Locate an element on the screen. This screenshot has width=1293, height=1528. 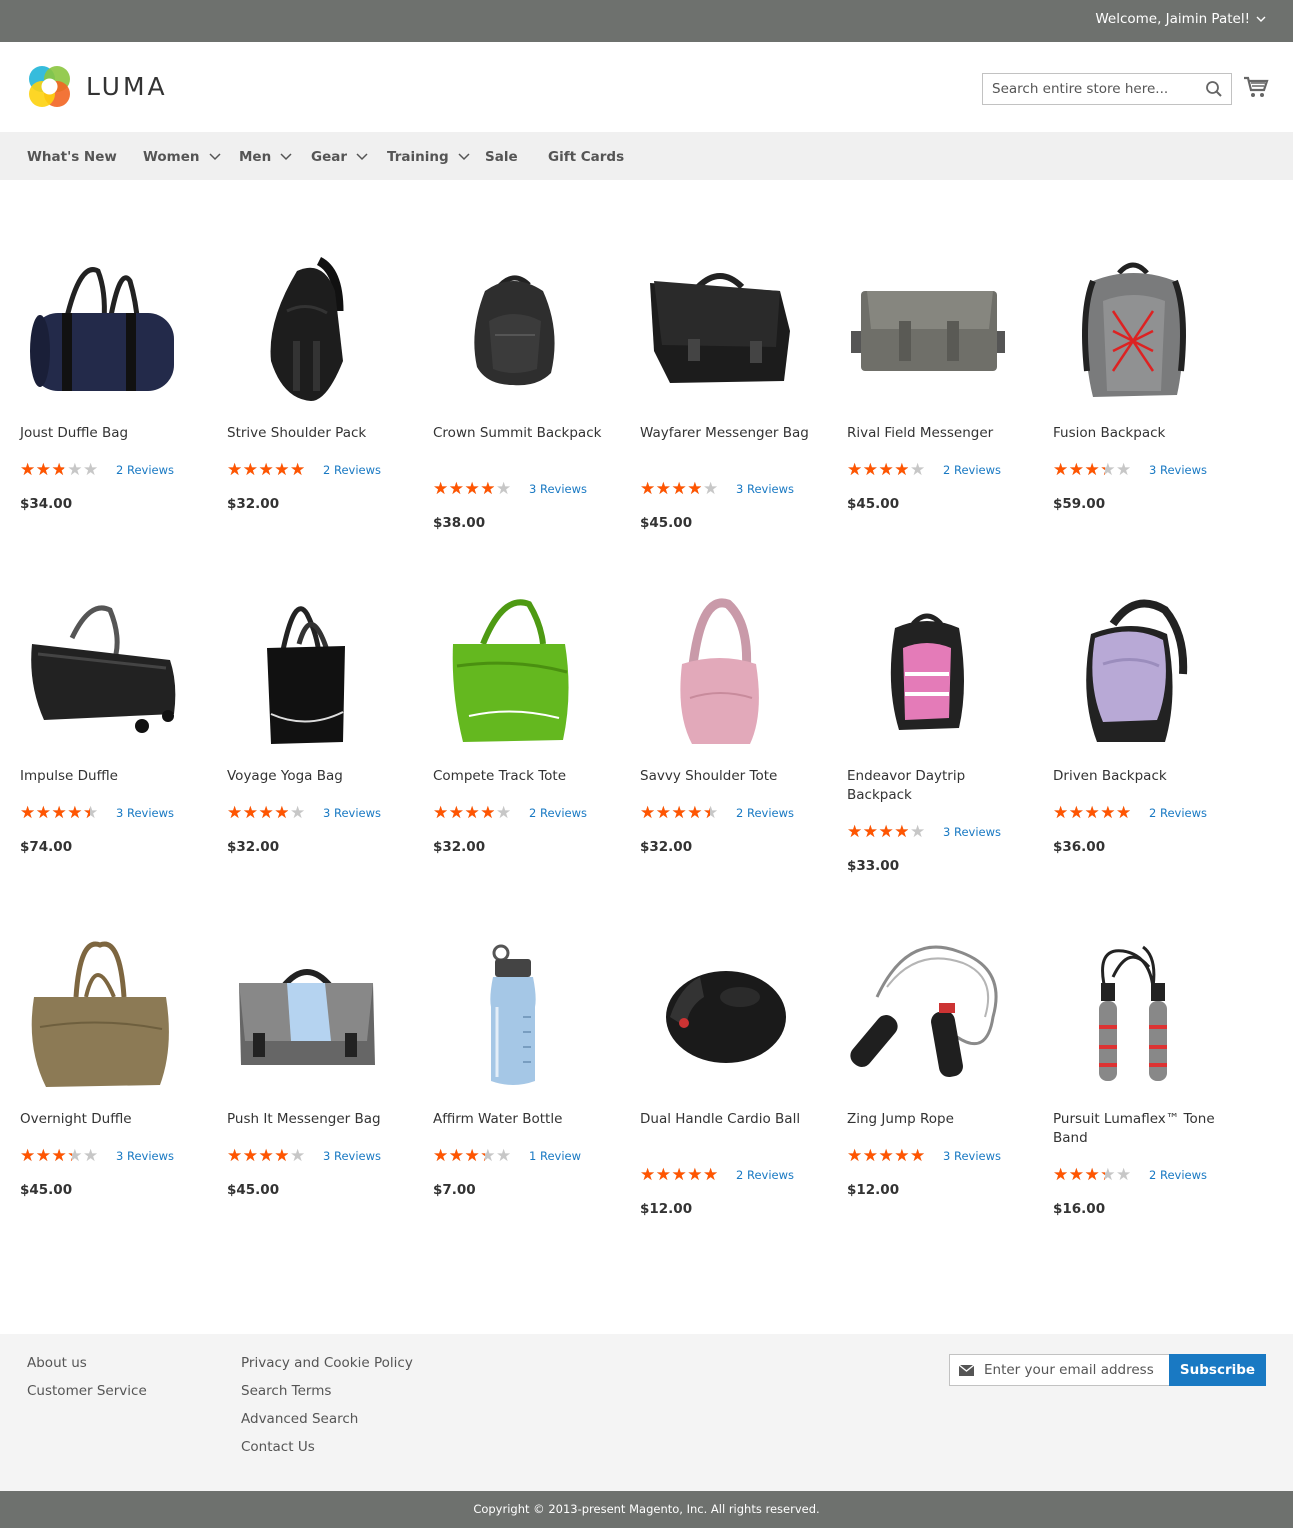
product-name: Wayfarer Messenger Bag is located at coordinates (725, 433).